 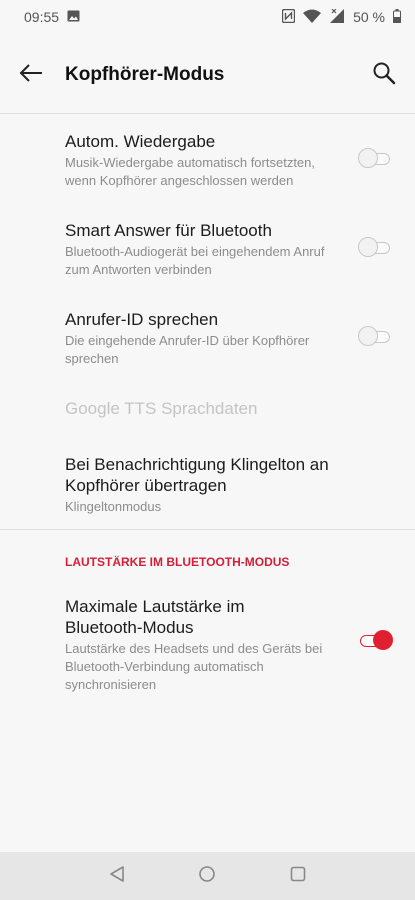 I want to click on wifi-icon, so click(x=312, y=17).